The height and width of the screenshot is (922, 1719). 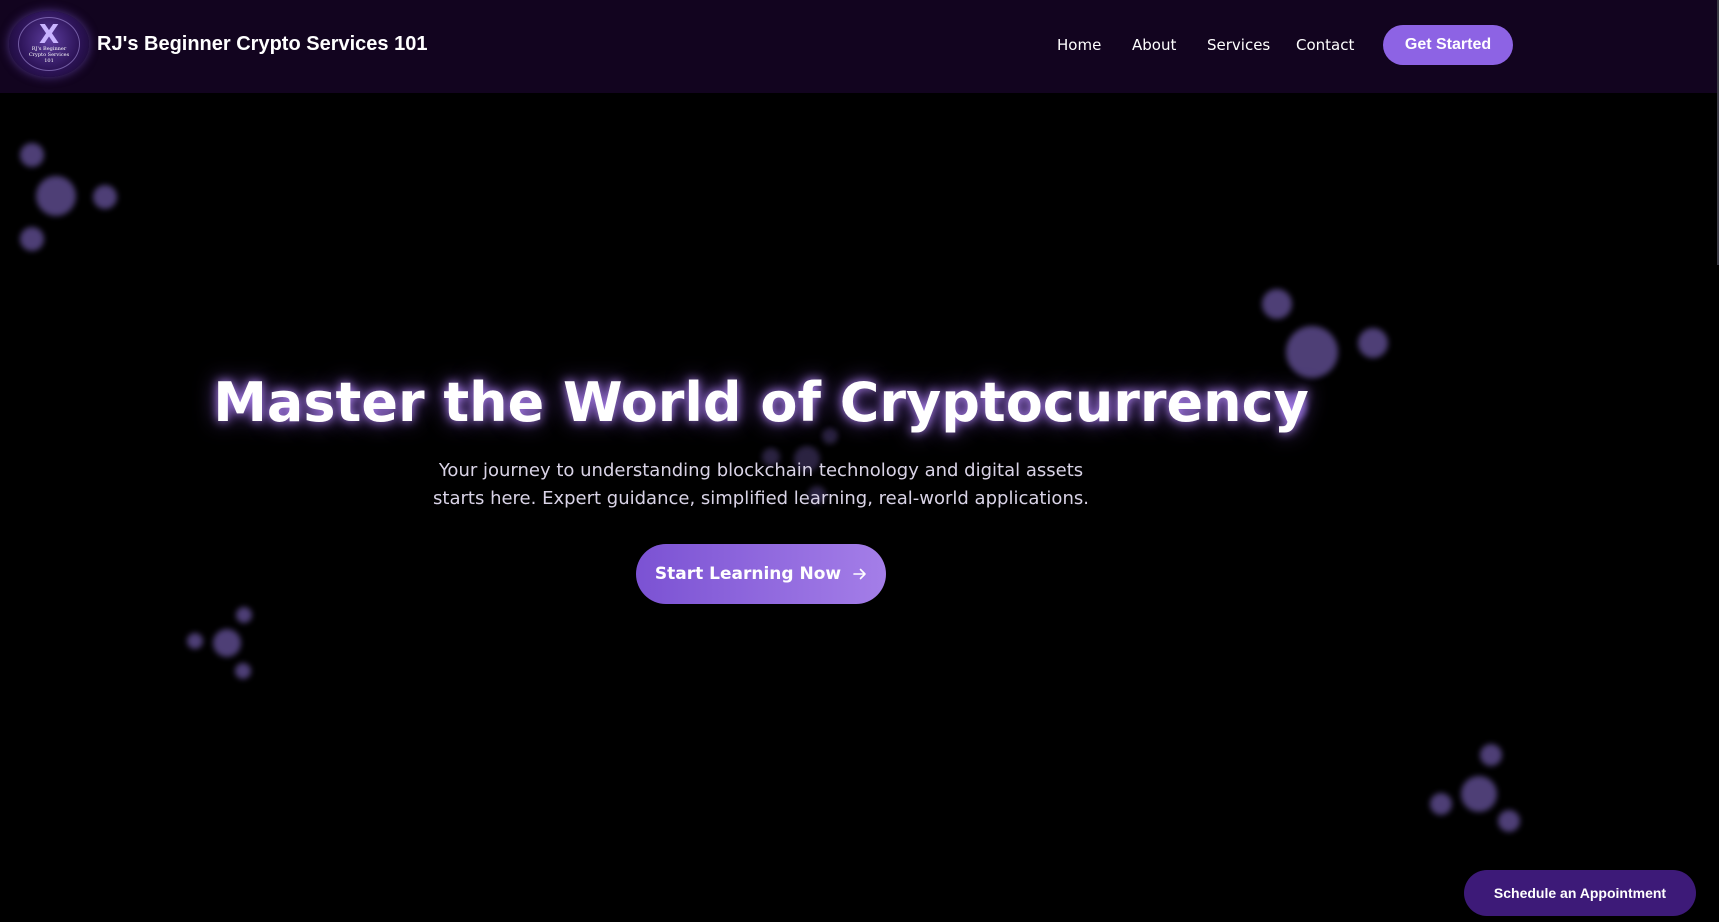 What do you see at coordinates (49, 35) in the screenshot?
I see `x-logo-icon: X` at bounding box center [49, 35].